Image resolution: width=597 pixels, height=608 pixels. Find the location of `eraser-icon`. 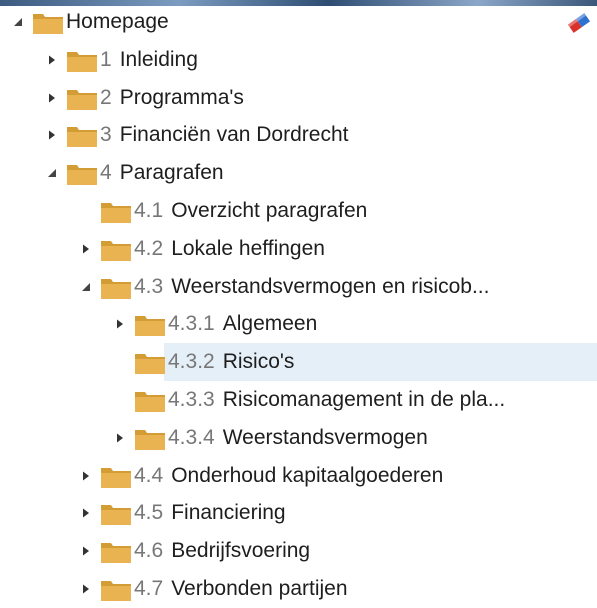

eraser-icon is located at coordinates (579, 23).